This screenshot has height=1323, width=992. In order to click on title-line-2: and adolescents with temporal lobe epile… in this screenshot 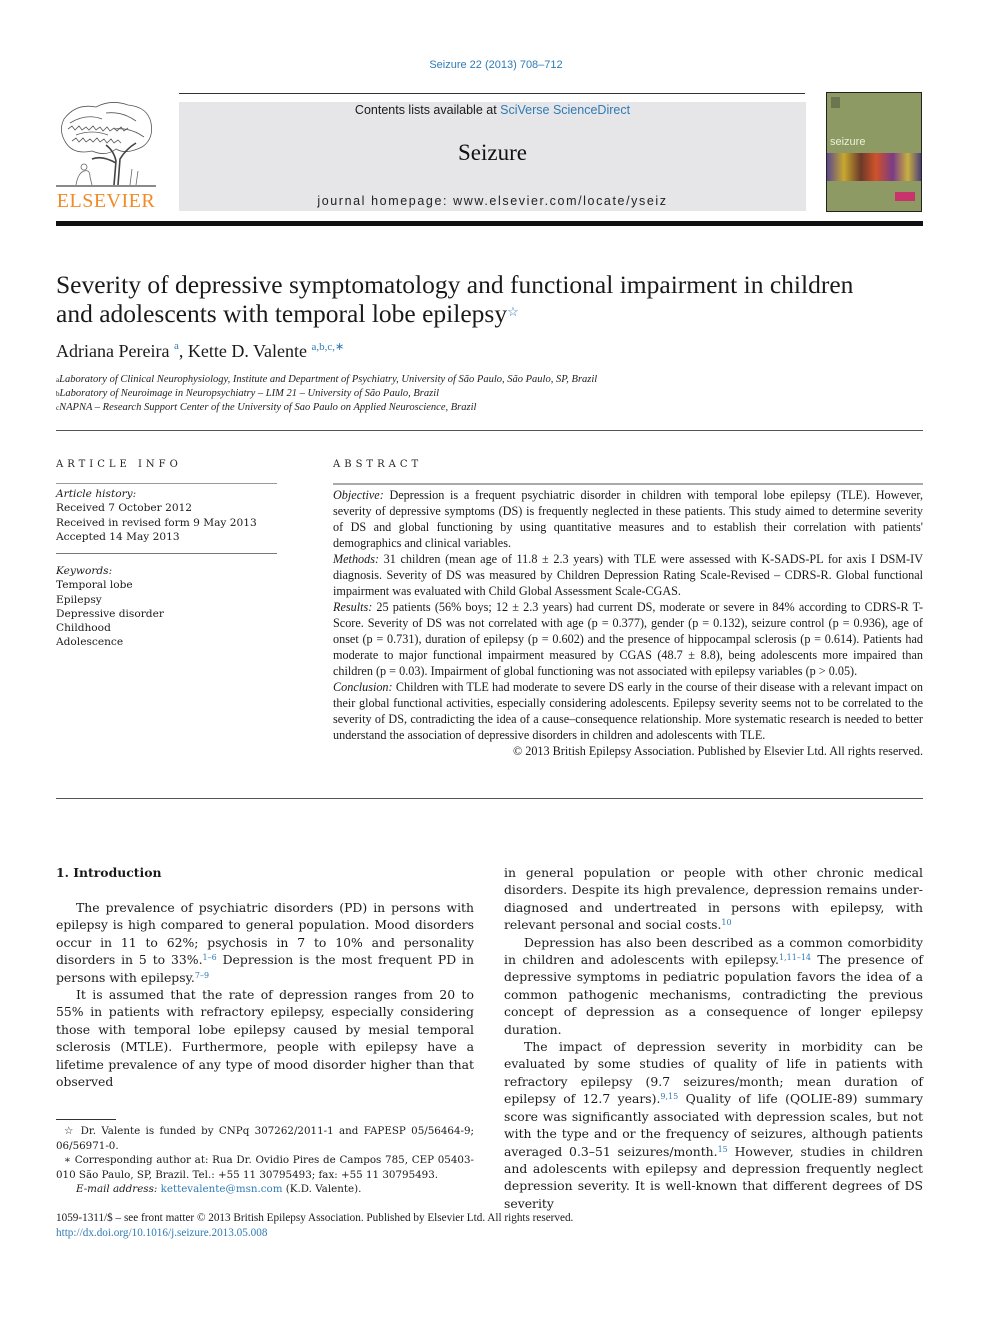, I will do `click(282, 313)`.